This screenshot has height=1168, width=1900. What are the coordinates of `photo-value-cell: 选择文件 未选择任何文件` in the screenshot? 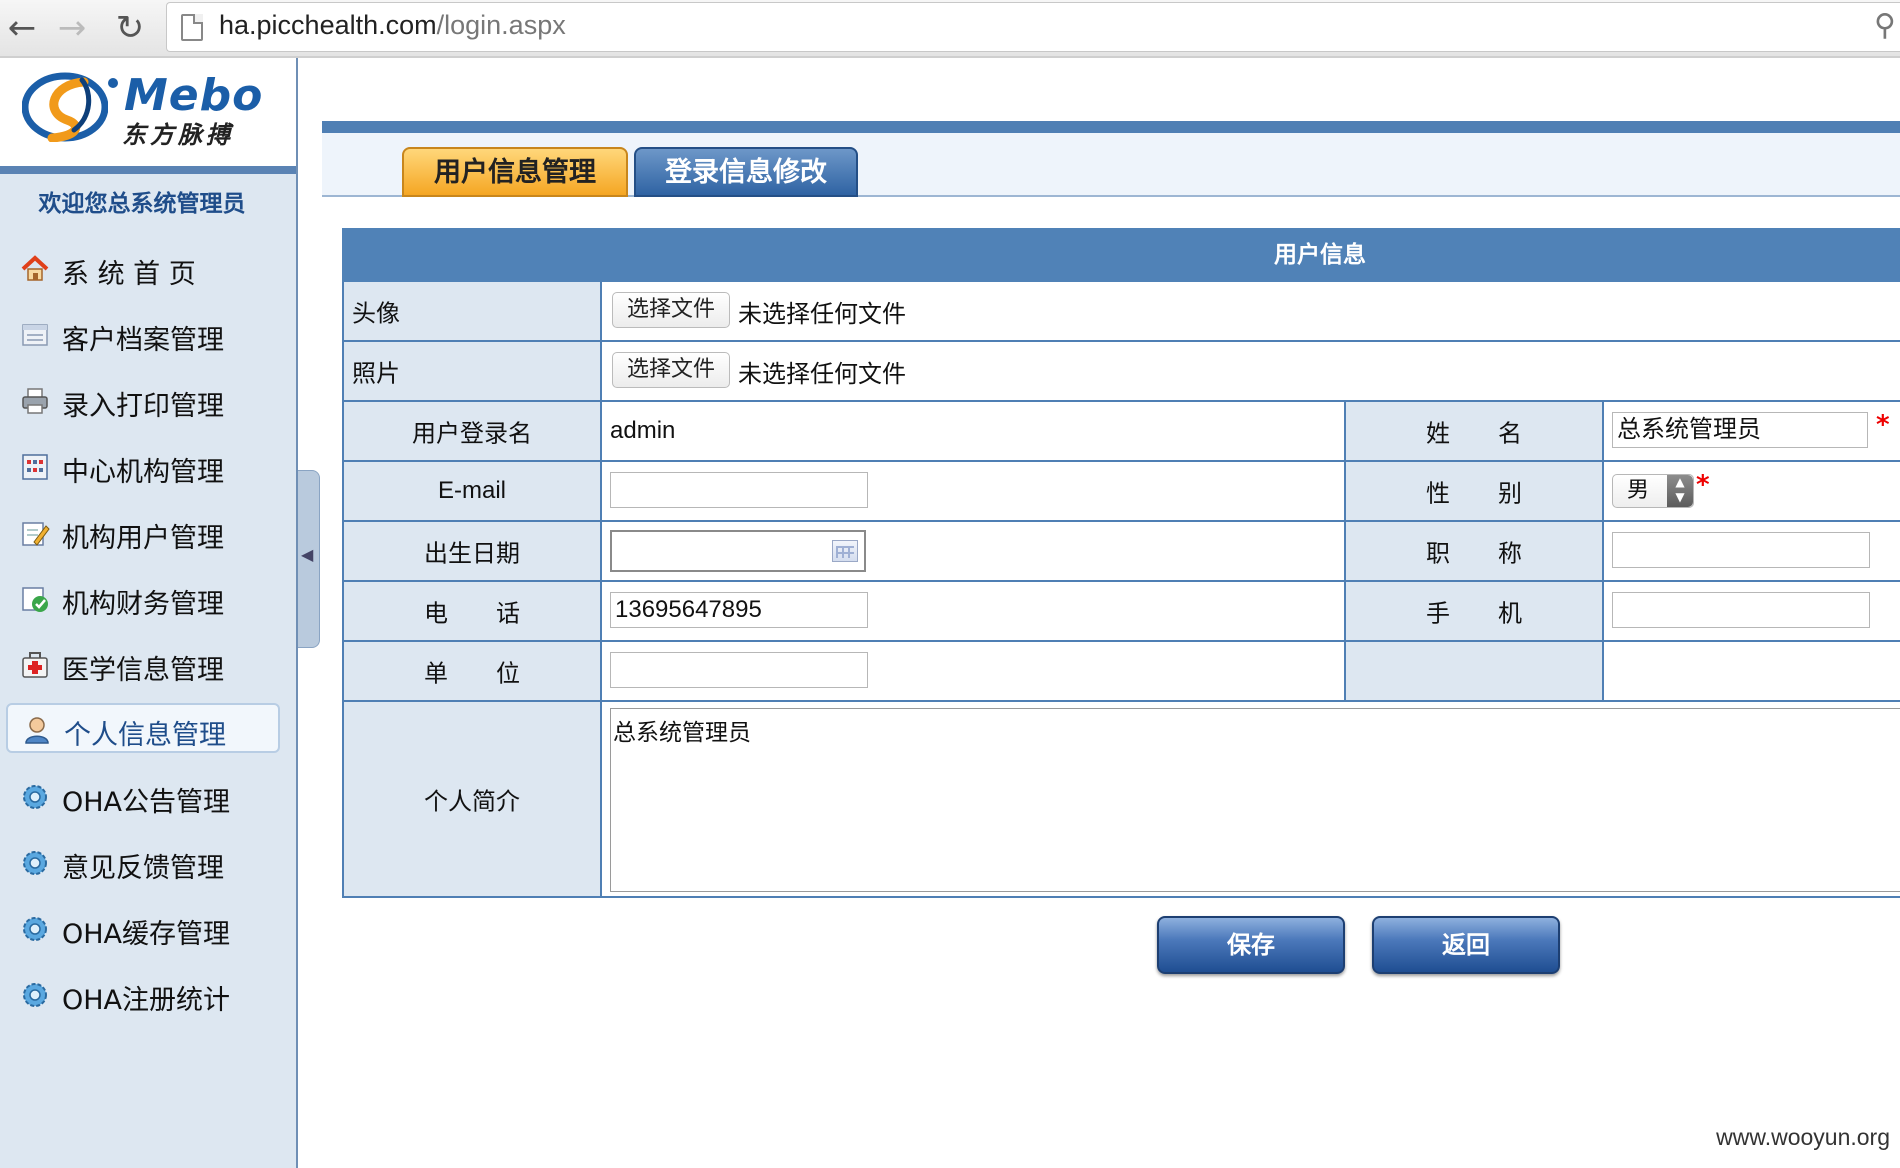 It's located at (1250, 371).